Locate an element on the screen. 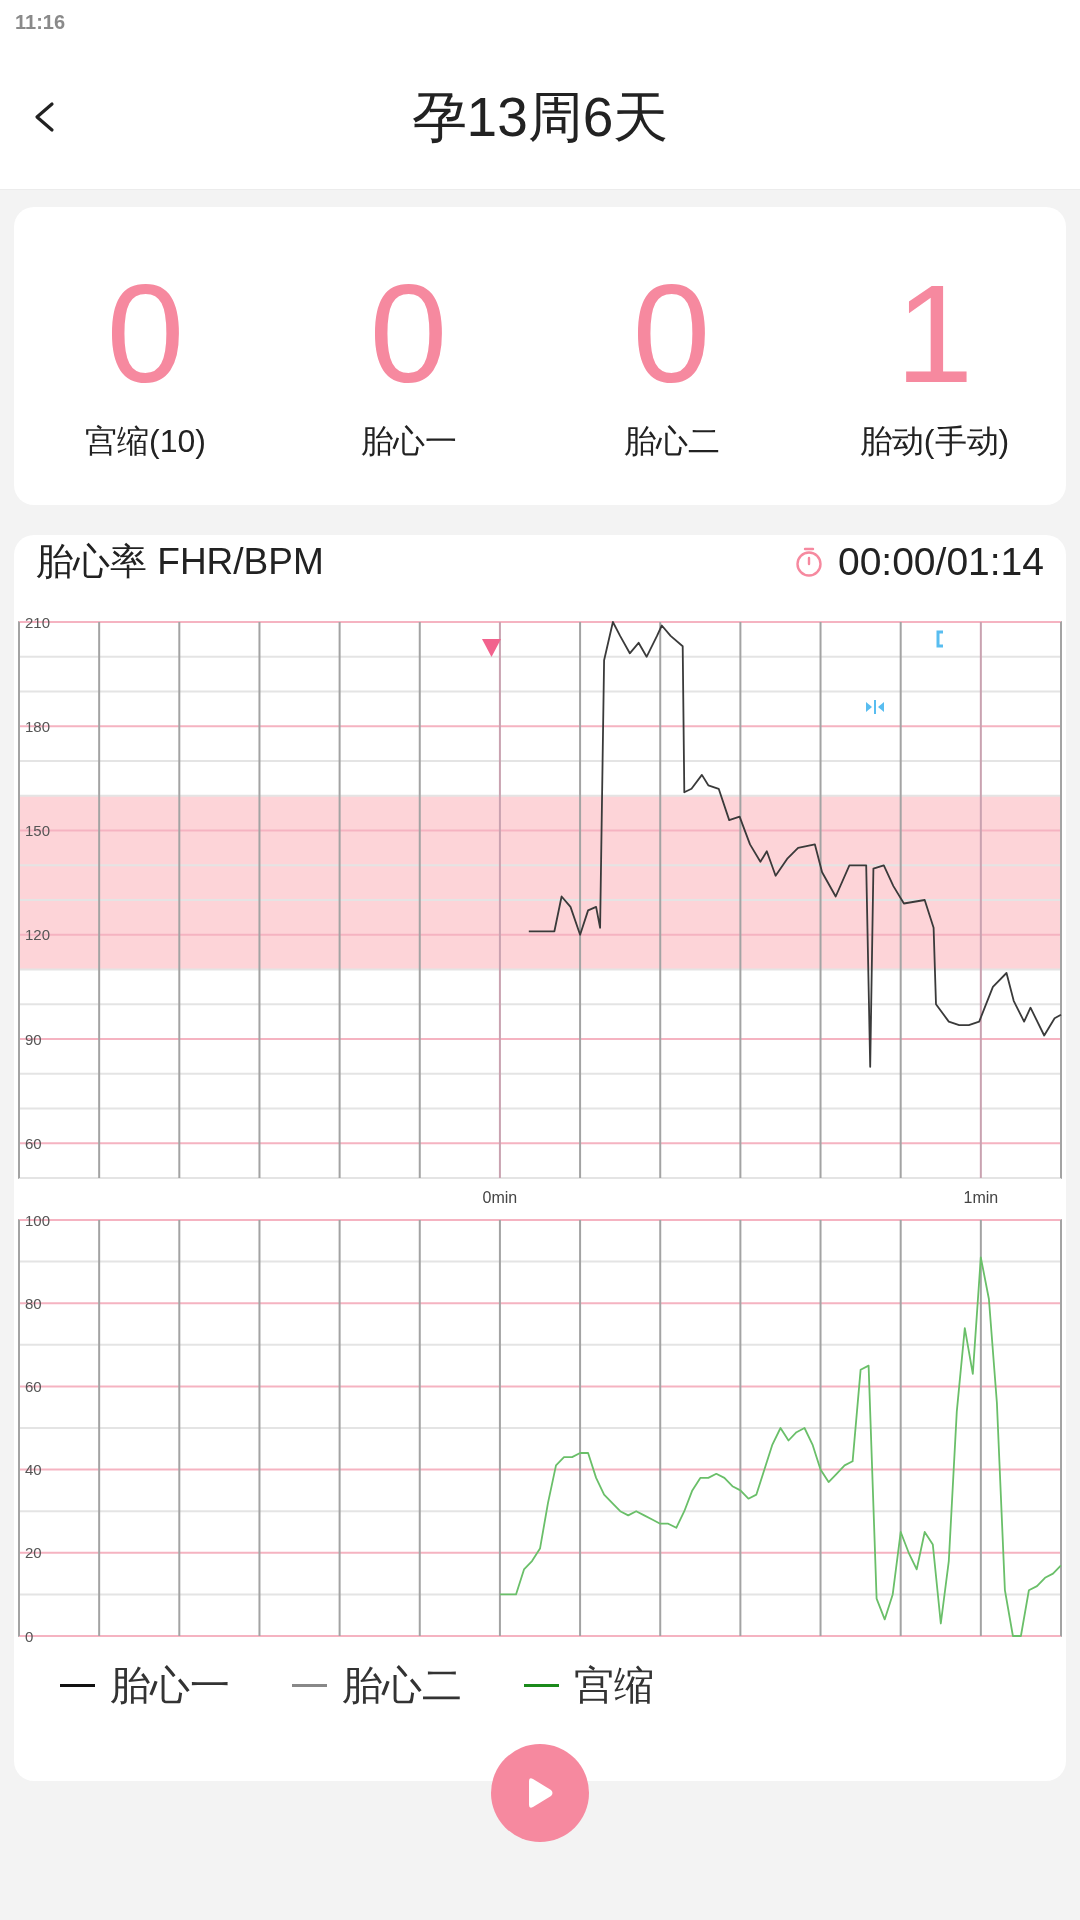  axis-tick-label: 80 is located at coordinates (33, 1303).